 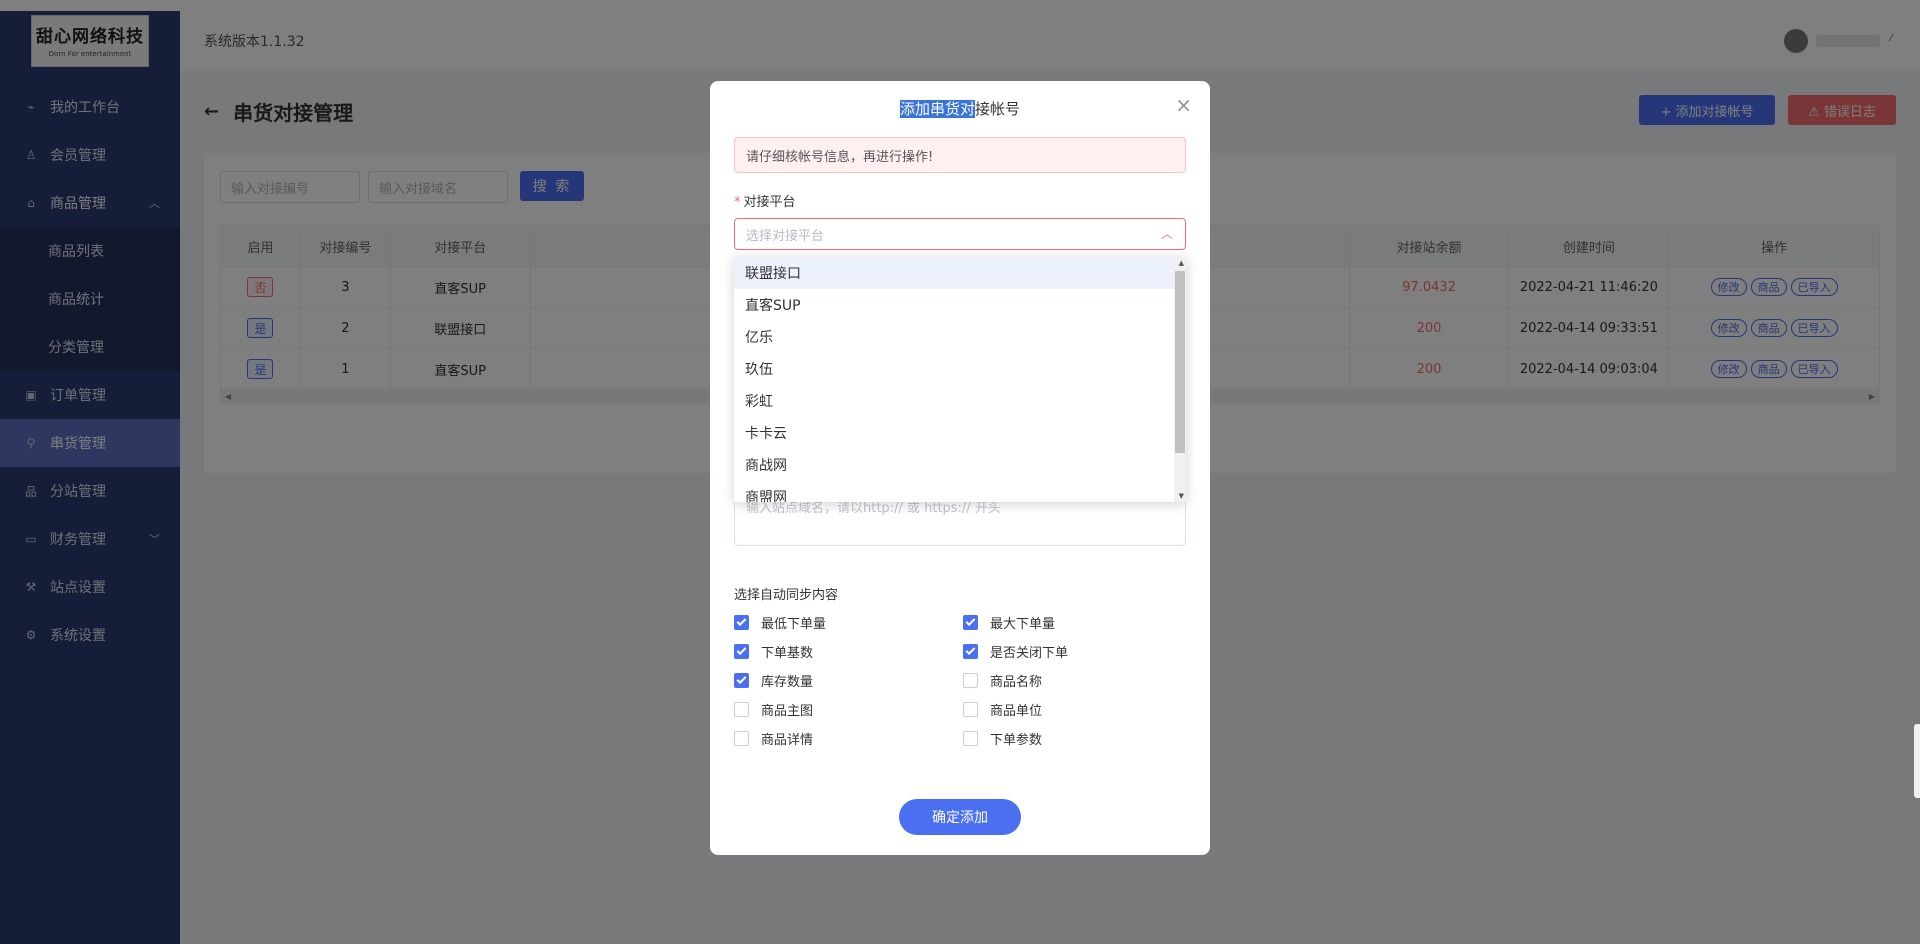 What do you see at coordinates (1181, 263) in the screenshot?
I see `scroll-up-icon: ▲` at bounding box center [1181, 263].